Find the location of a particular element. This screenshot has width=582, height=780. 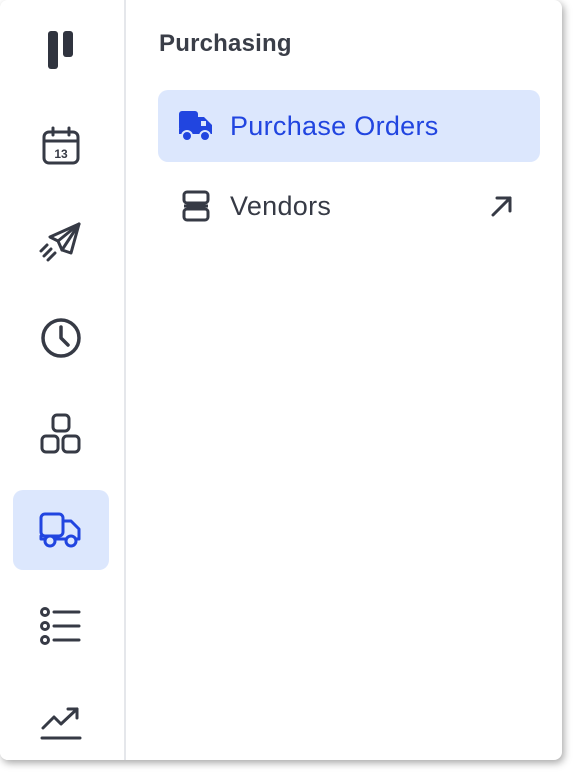

logo-icon is located at coordinates (60, 50).